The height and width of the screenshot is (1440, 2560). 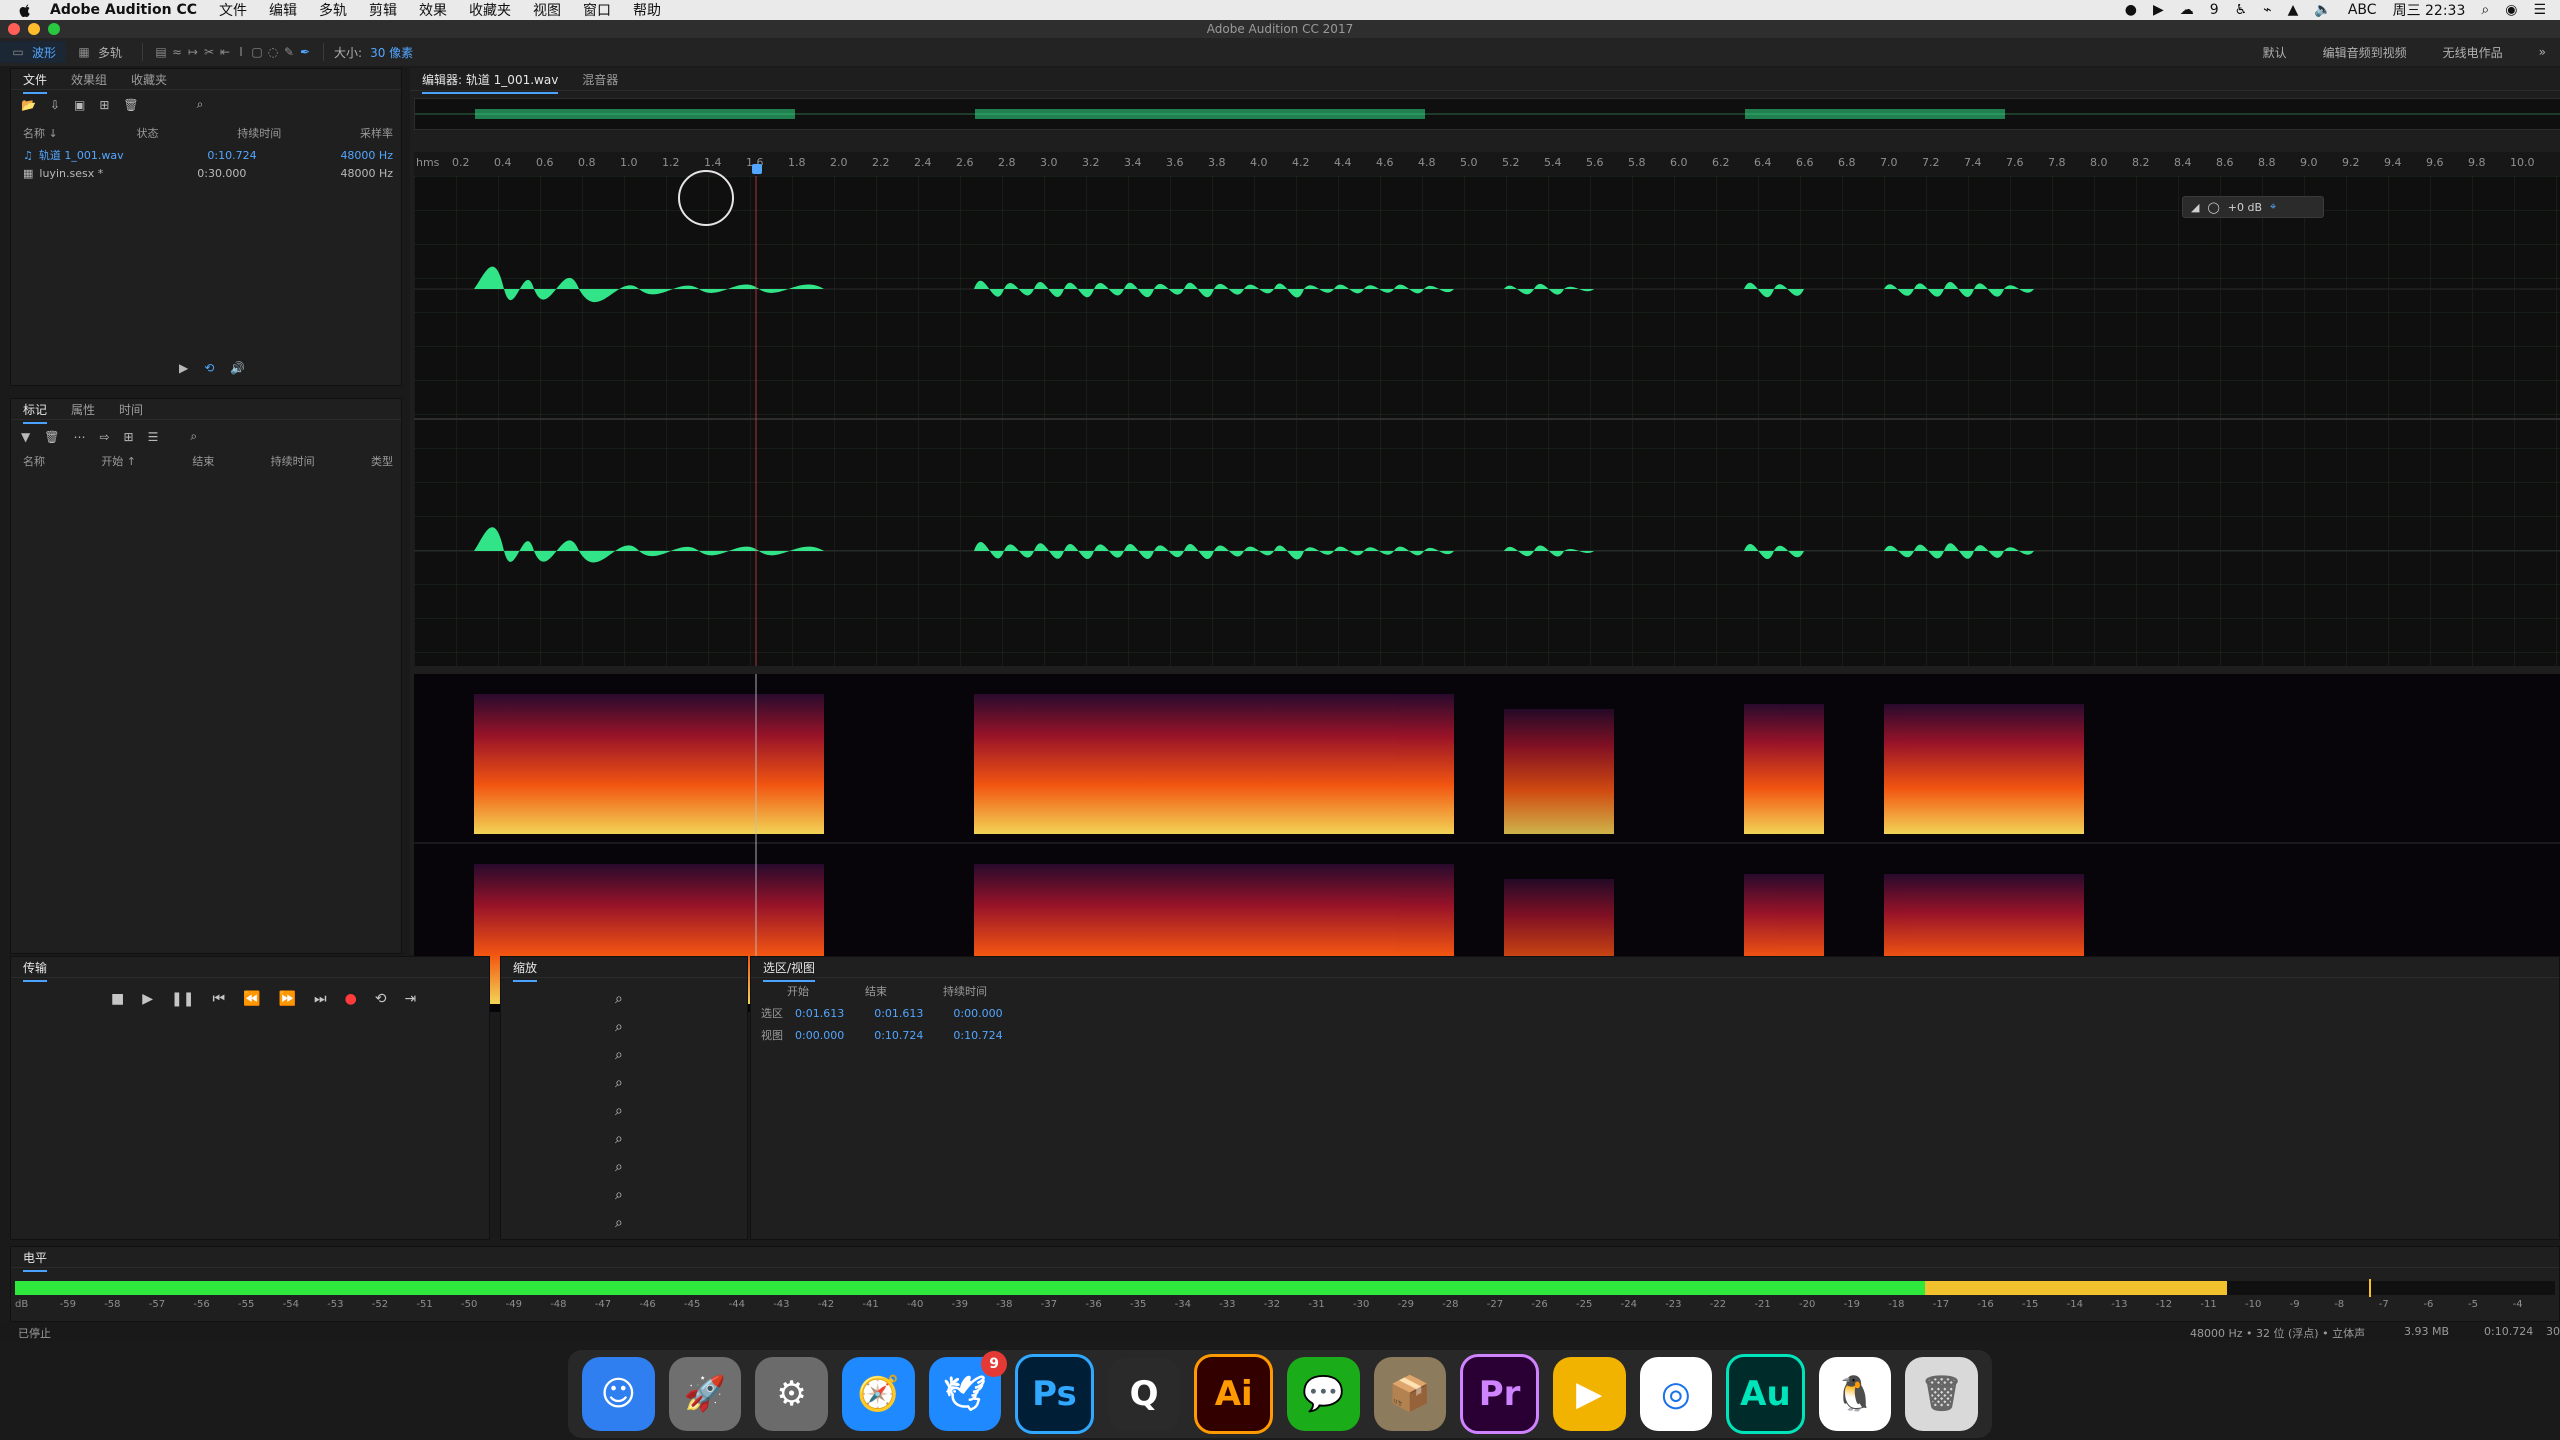 What do you see at coordinates (123, 10) in the screenshot?
I see `app-name: Adobe Audition CC` at bounding box center [123, 10].